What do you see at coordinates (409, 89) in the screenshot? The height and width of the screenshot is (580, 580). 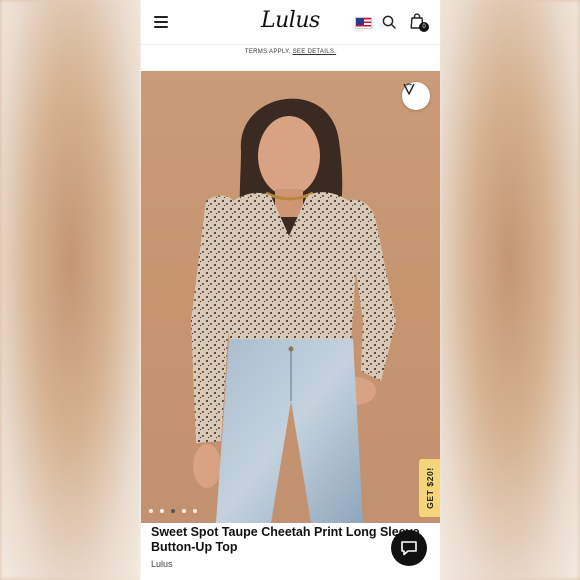 I see `heart-v-icon` at bounding box center [409, 89].